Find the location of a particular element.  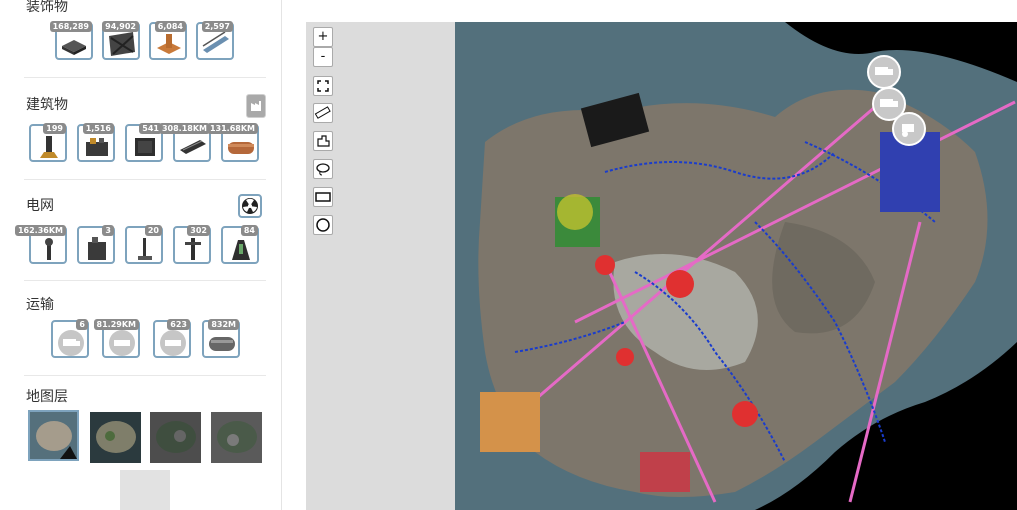

polygon-icon is located at coordinates (323, 141).